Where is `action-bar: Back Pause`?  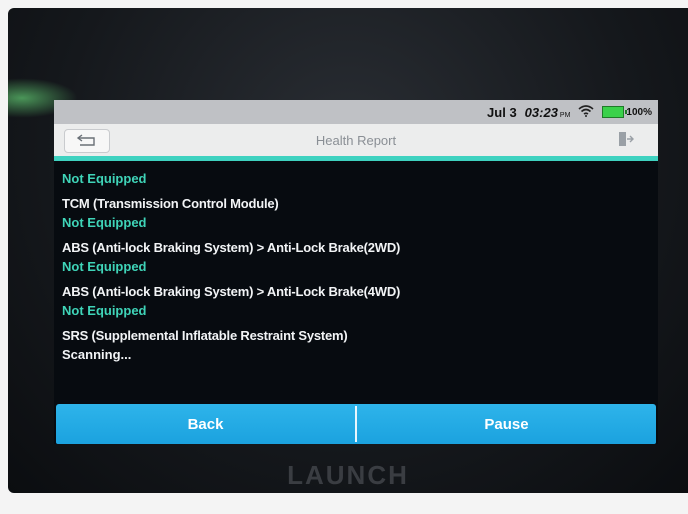
action-bar: Back Pause is located at coordinates (356, 424).